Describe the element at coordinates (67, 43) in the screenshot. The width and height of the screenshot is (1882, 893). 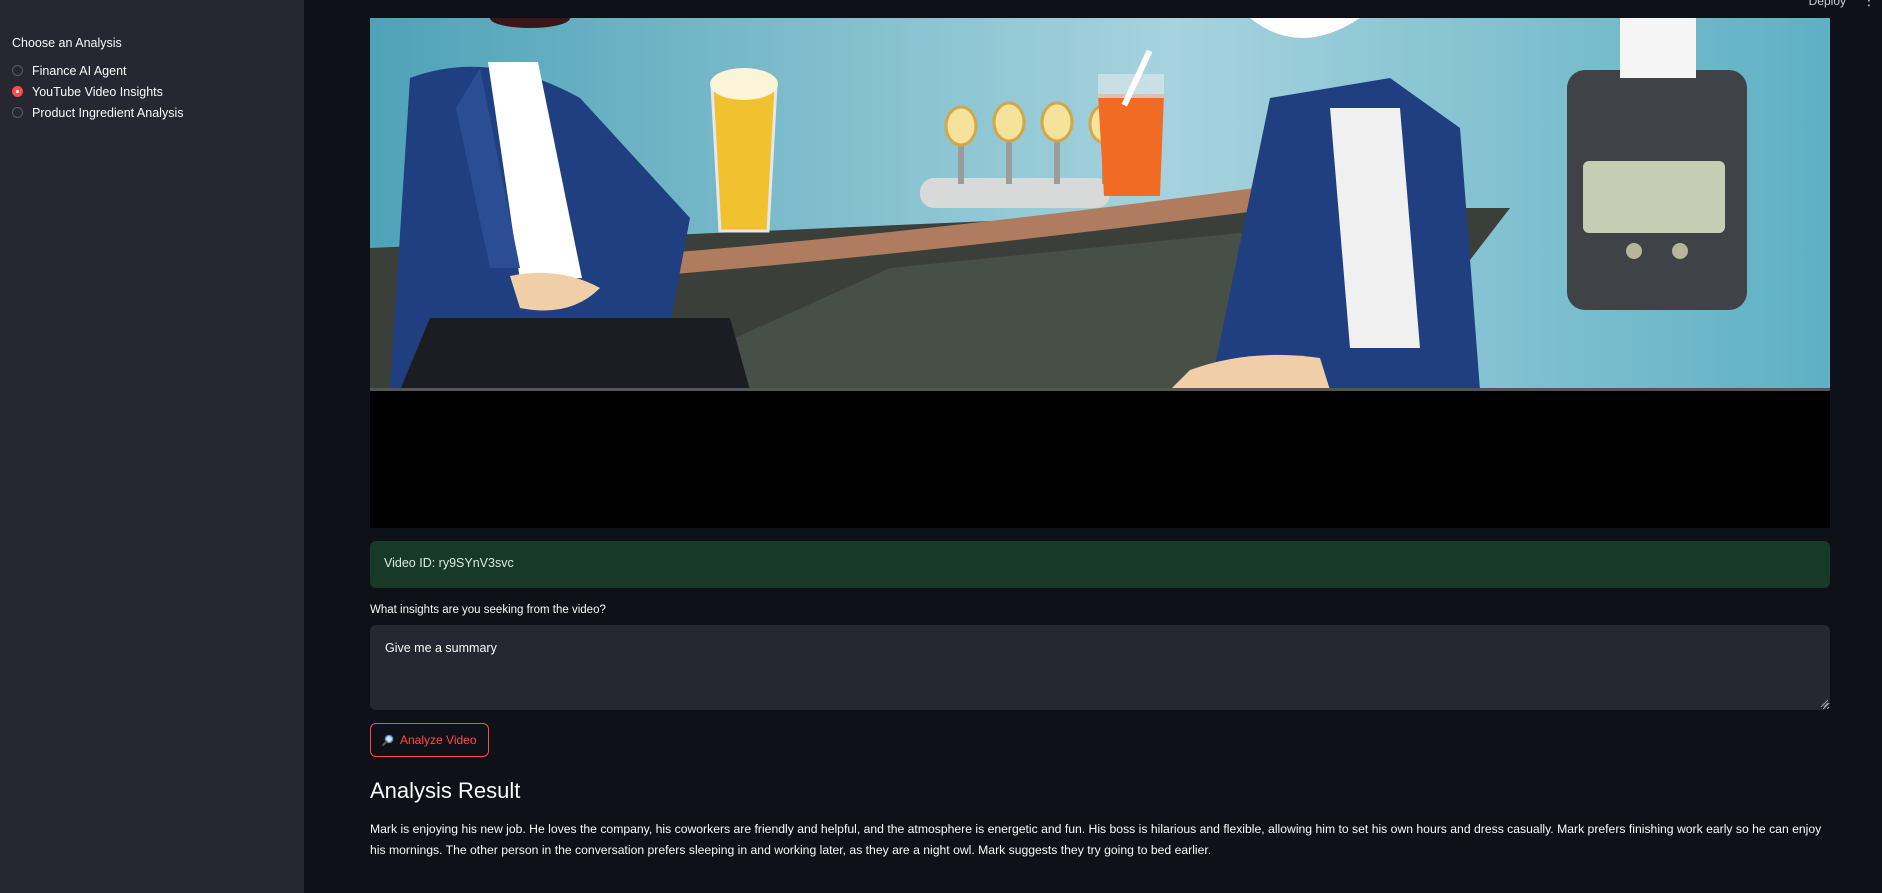
I see `analysis-selector-title: Choose an Analysis` at that location.